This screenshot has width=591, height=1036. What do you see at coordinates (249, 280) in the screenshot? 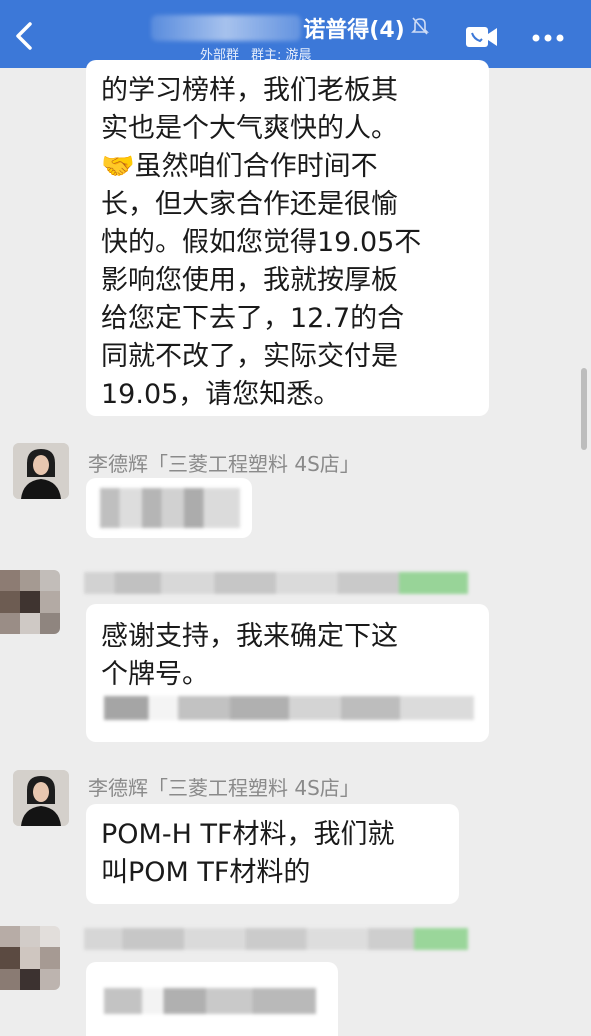
I see `message-line: 影响您使用，我就按厚板` at bounding box center [249, 280].